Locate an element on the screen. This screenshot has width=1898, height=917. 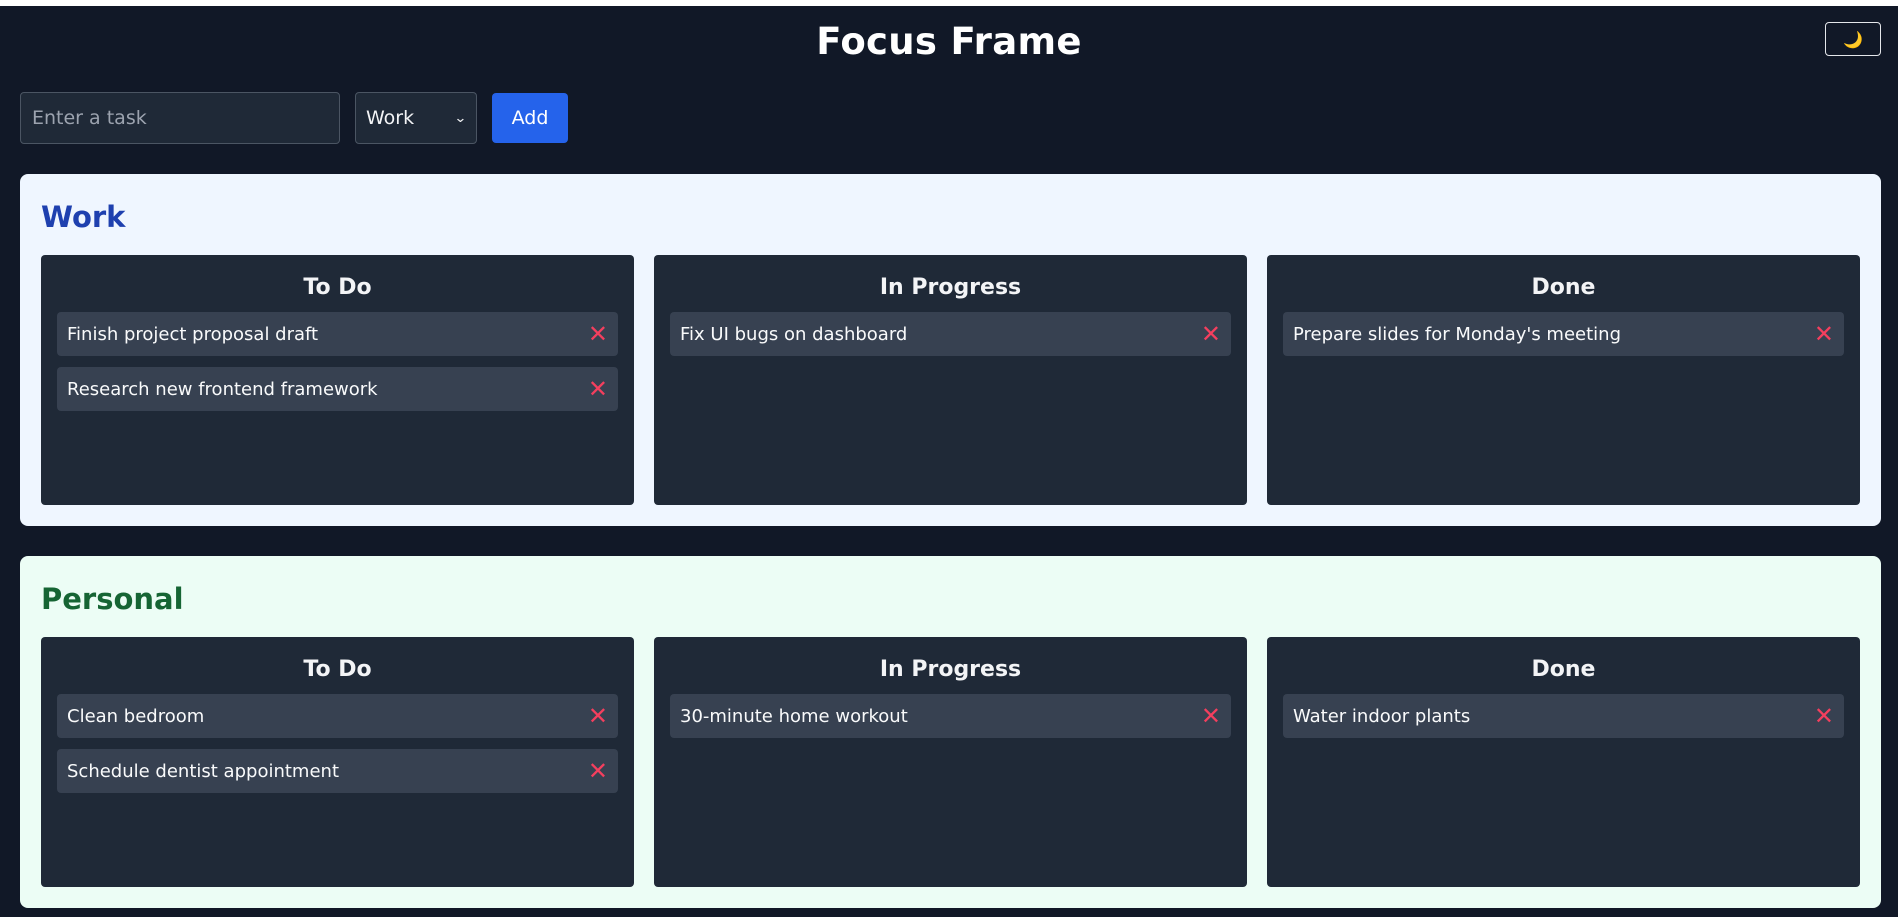
task-text: Finish project proposal draft is located at coordinates (193, 334).